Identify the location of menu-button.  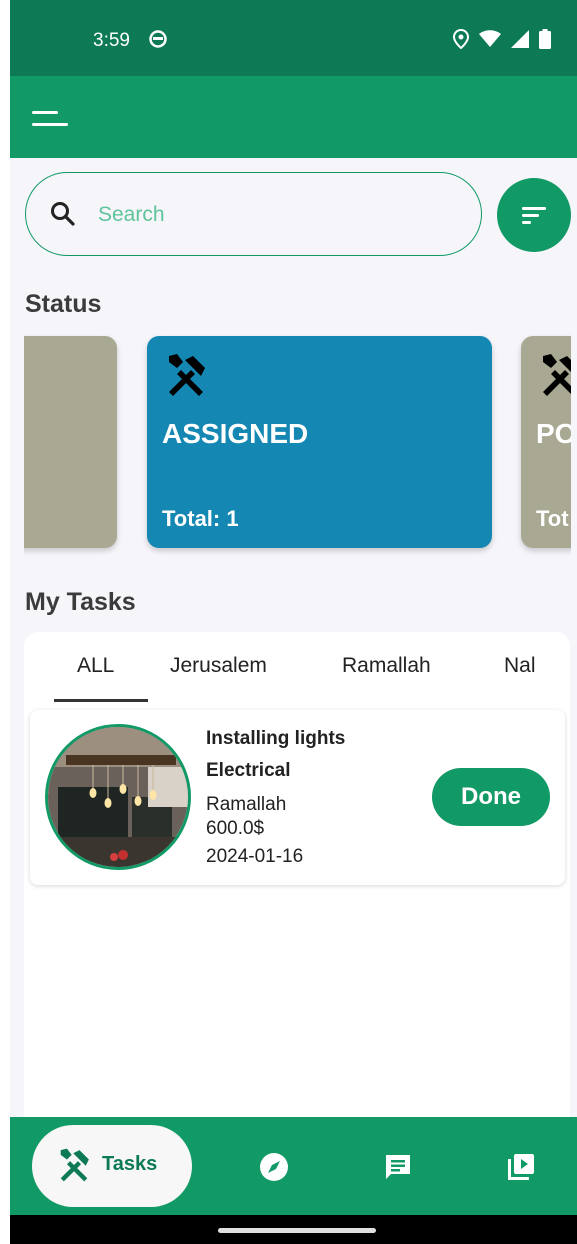
(51, 118).